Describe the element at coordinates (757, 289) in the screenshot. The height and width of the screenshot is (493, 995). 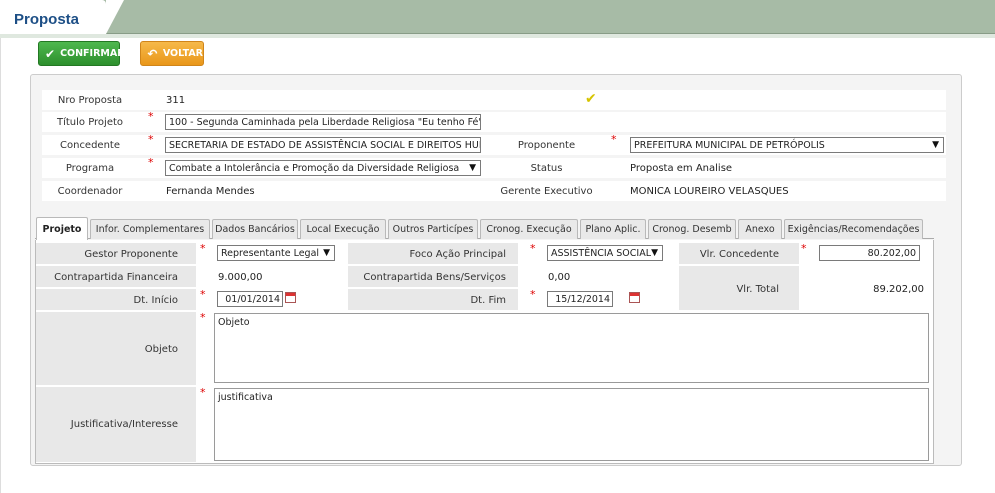
I see `vlr-total-label: Vlr. Total` at that location.